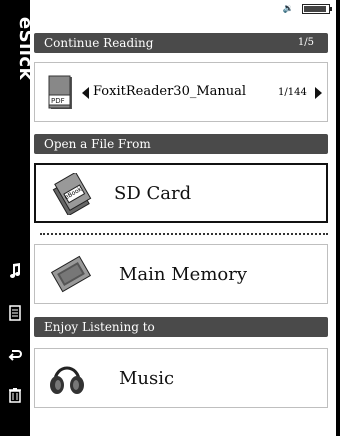 Image resolution: width=340 pixels, height=436 pixels. What do you see at coordinates (181, 144) in the screenshot?
I see `open-file-header: Open a File From` at bounding box center [181, 144].